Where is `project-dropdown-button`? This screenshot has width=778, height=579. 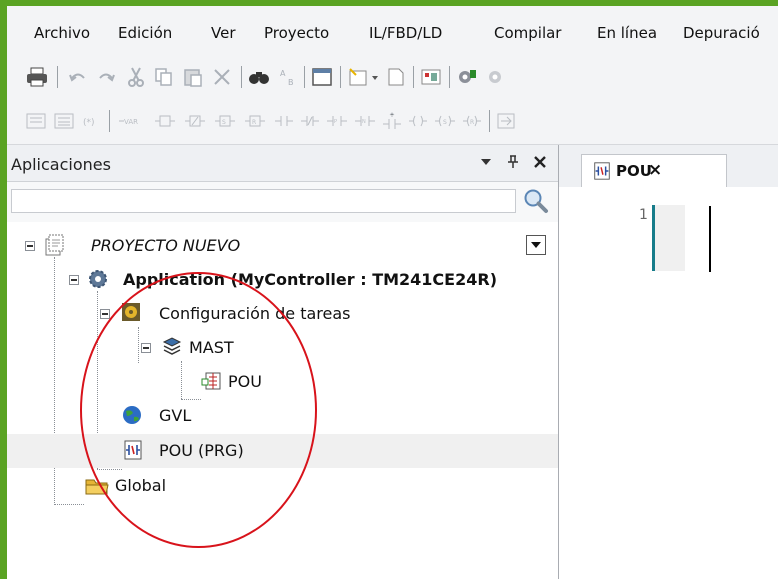
project-dropdown-button is located at coordinates (536, 245).